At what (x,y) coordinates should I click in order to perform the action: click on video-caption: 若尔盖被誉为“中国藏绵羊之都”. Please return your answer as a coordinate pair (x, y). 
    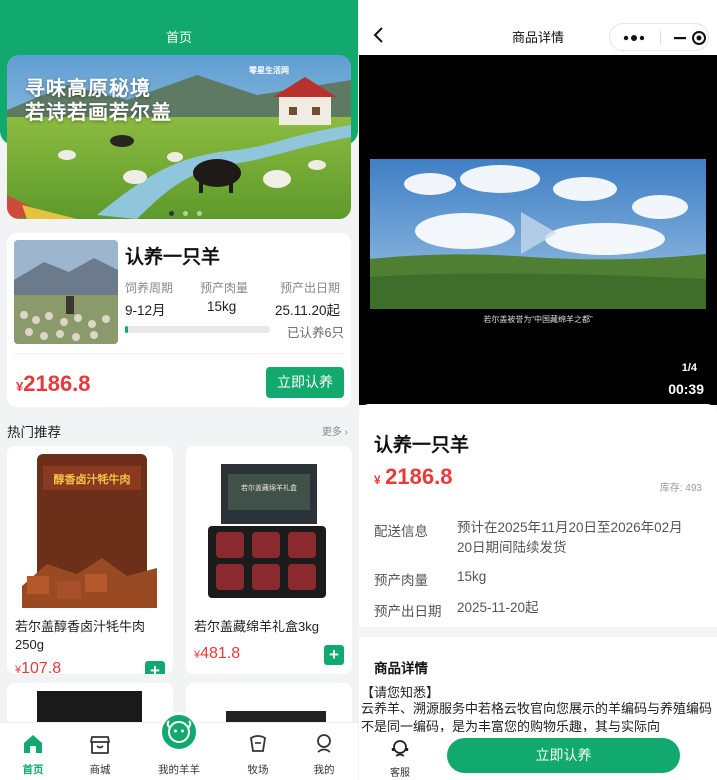
    Looking at the image, I should click on (538, 319).